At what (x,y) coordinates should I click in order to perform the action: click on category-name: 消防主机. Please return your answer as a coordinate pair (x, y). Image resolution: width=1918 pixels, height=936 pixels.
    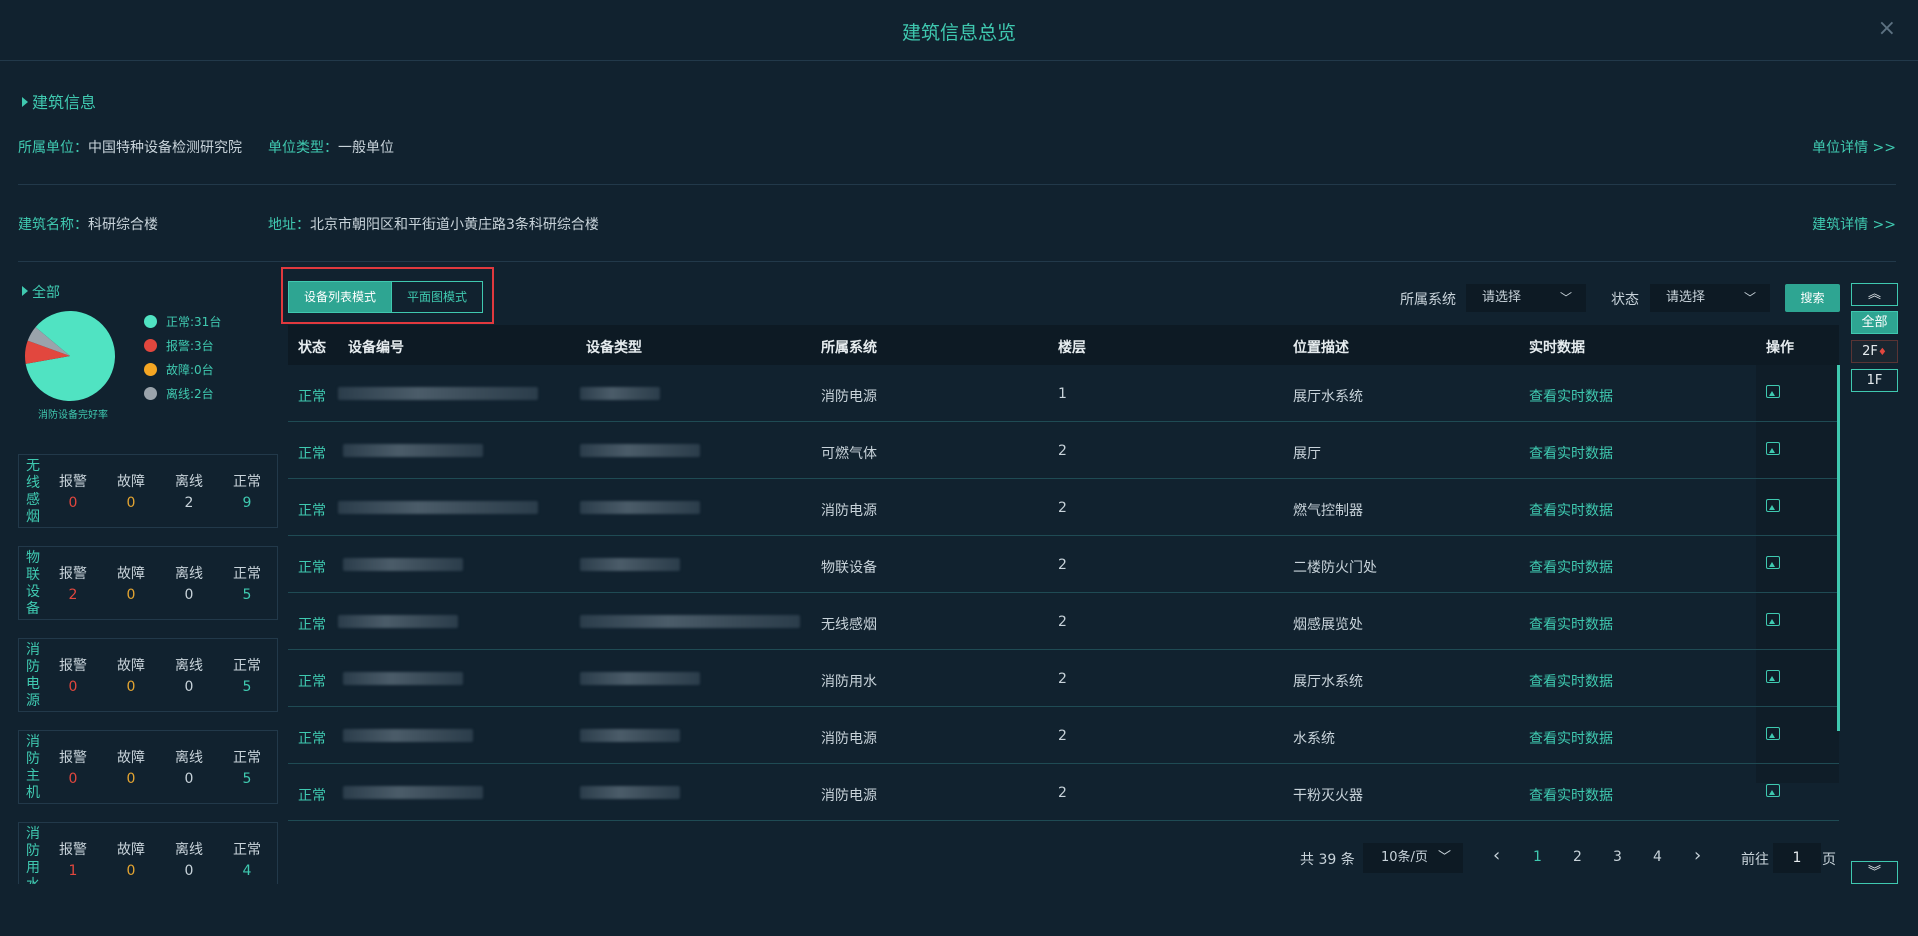
    Looking at the image, I should click on (33, 767).